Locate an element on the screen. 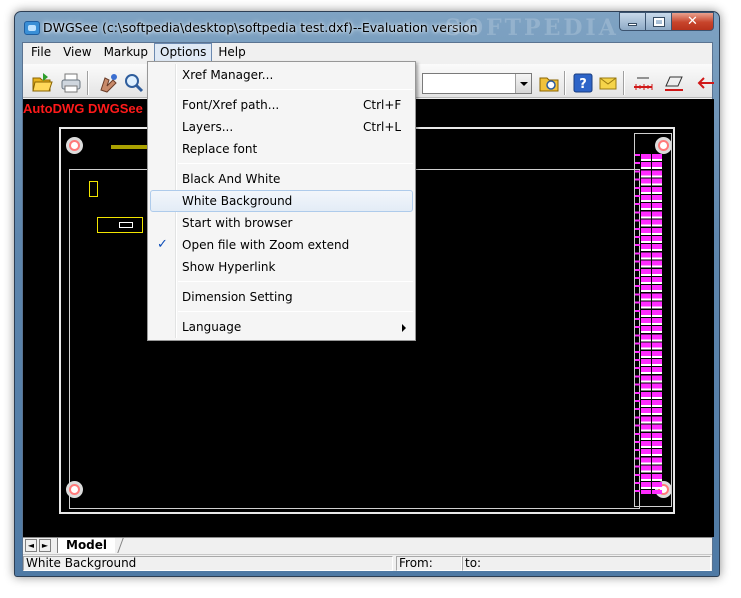 The height and width of the screenshot is (598, 741). window-controls: ✕ is located at coordinates (666, 21).